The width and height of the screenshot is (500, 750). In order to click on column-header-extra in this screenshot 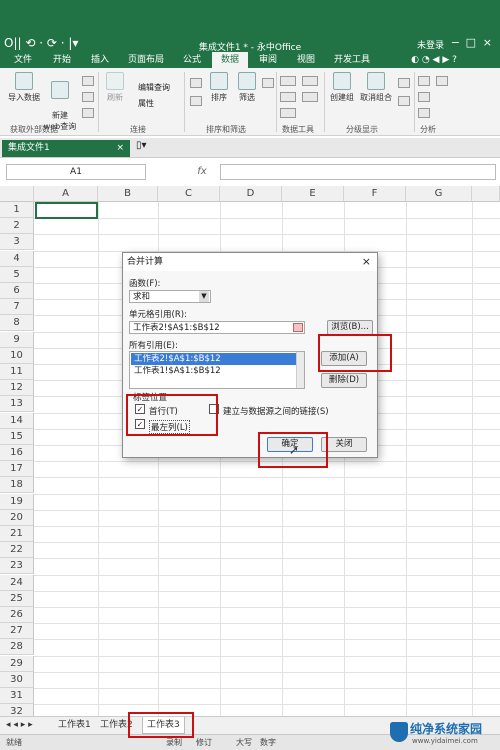, I will do `click(486, 194)`.